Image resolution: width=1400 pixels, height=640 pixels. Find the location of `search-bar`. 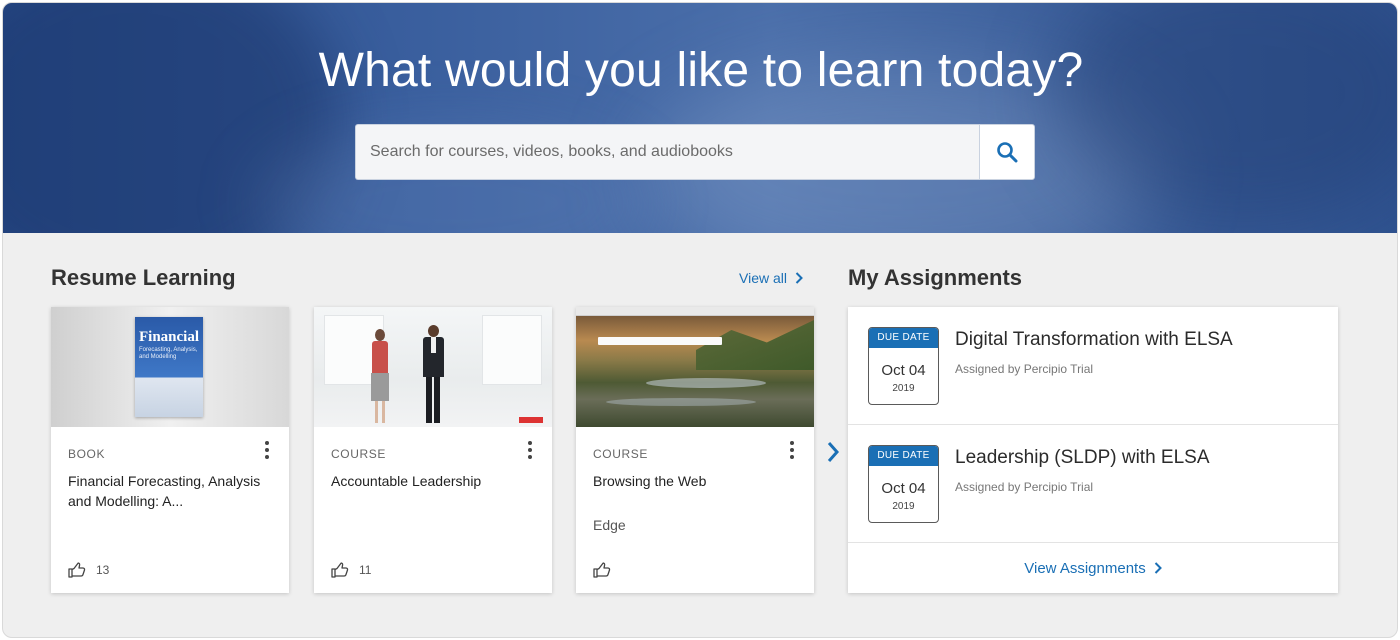

search-bar is located at coordinates (695, 152).